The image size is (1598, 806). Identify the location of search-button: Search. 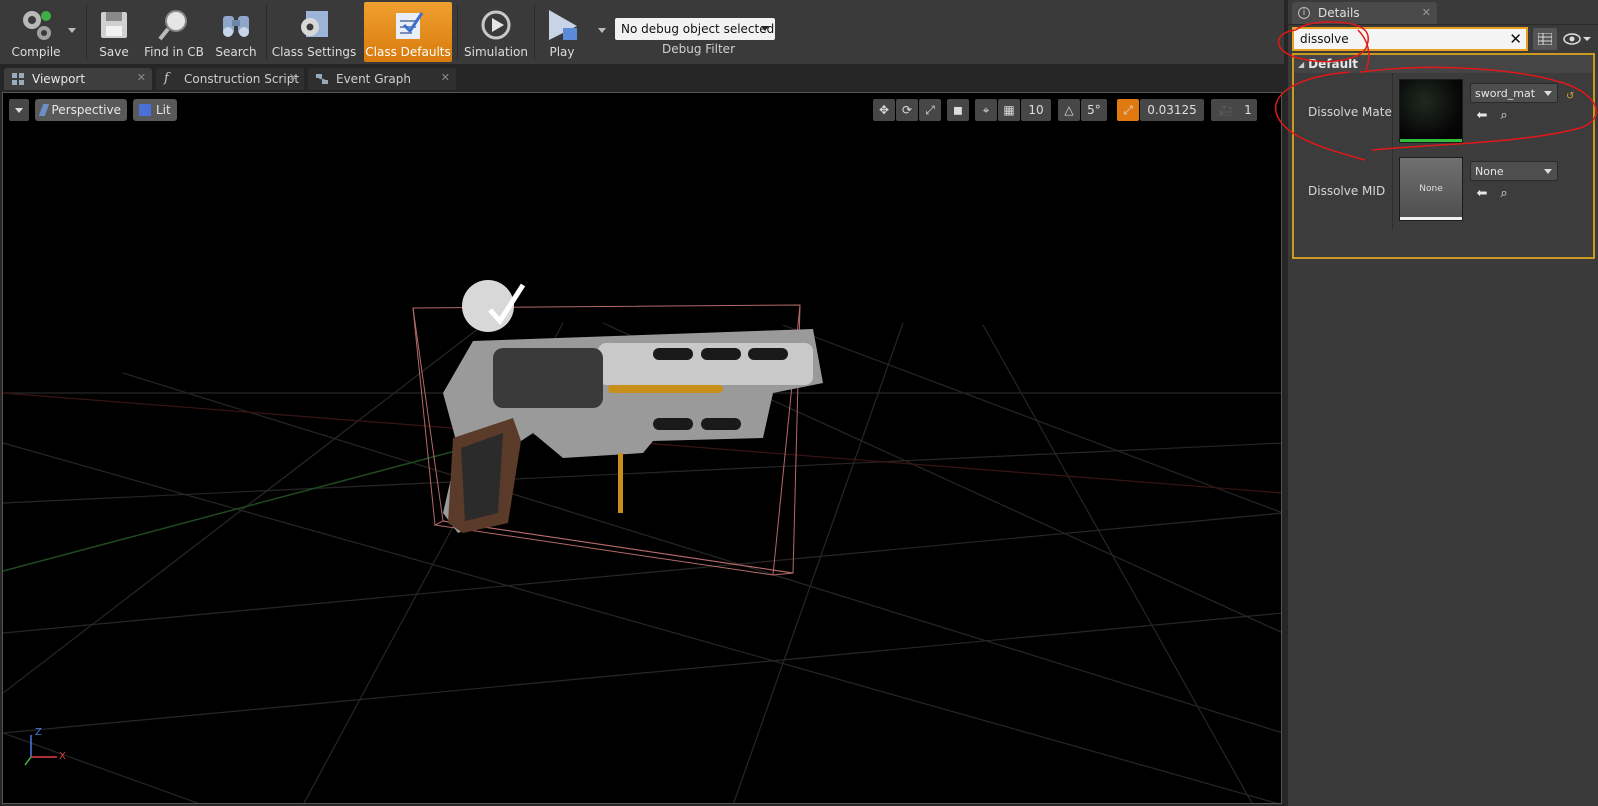
(236, 32).